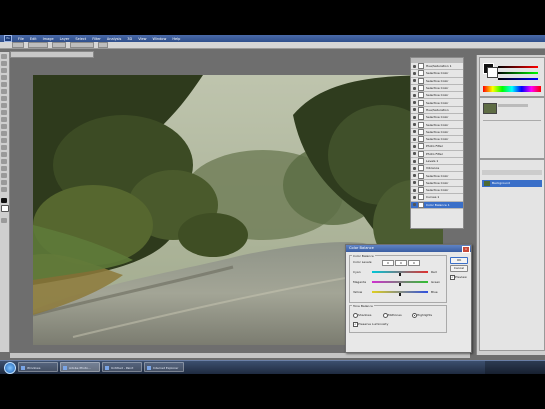 This screenshot has height=409, width=545. Describe the element at coordinates (437, 169) in the screenshot. I see `layer-row: Vibrance` at that location.